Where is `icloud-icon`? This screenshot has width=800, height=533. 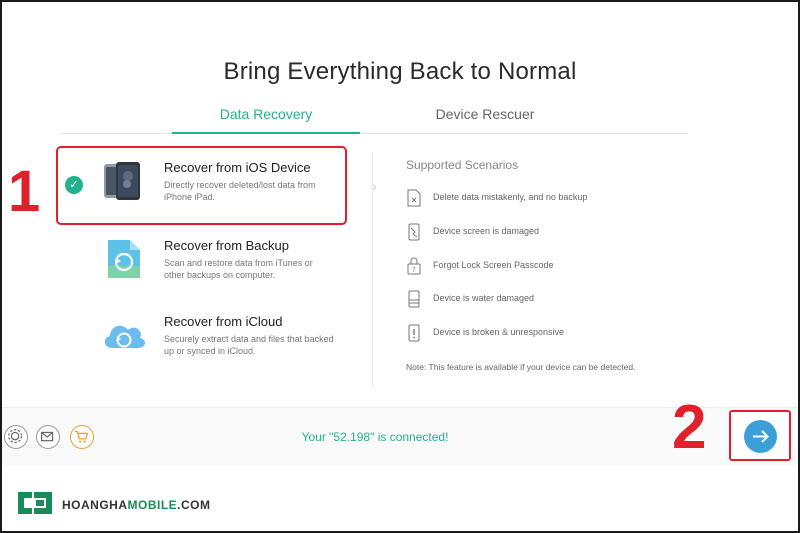
icloud-icon is located at coordinates (125, 336).